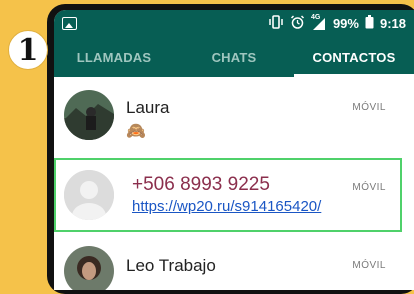  I want to click on default-avatar-icon, so click(89, 195).